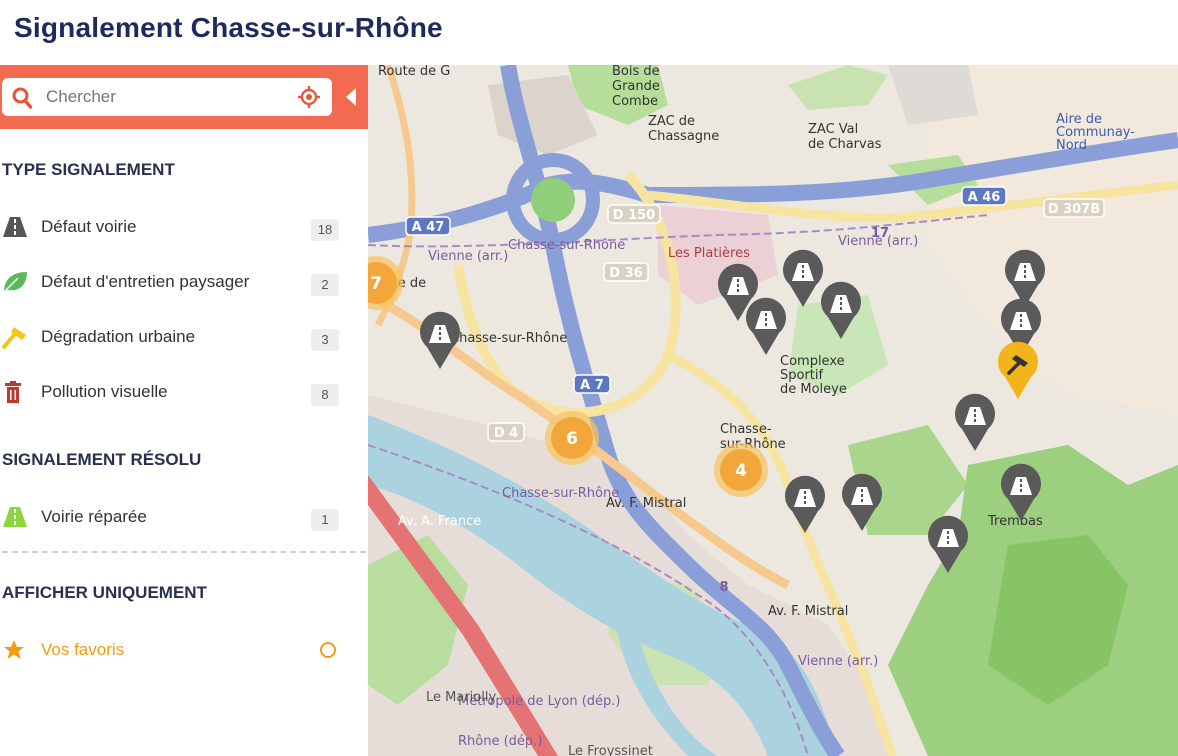  Describe the element at coordinates (104, 391) in the screenshot. I see `type-item-label: Pollution visuelle` at that location.